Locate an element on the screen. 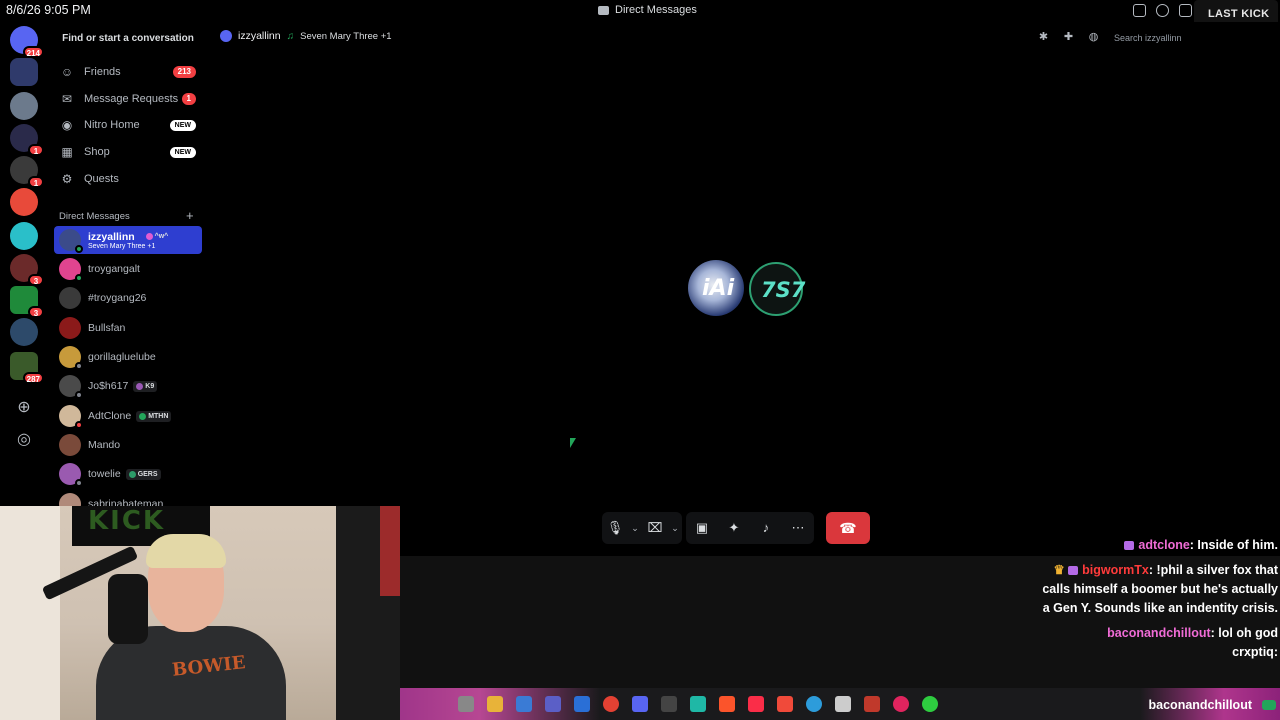  nav-quests: ⚙ Quests is located at coordinates (127, 179).